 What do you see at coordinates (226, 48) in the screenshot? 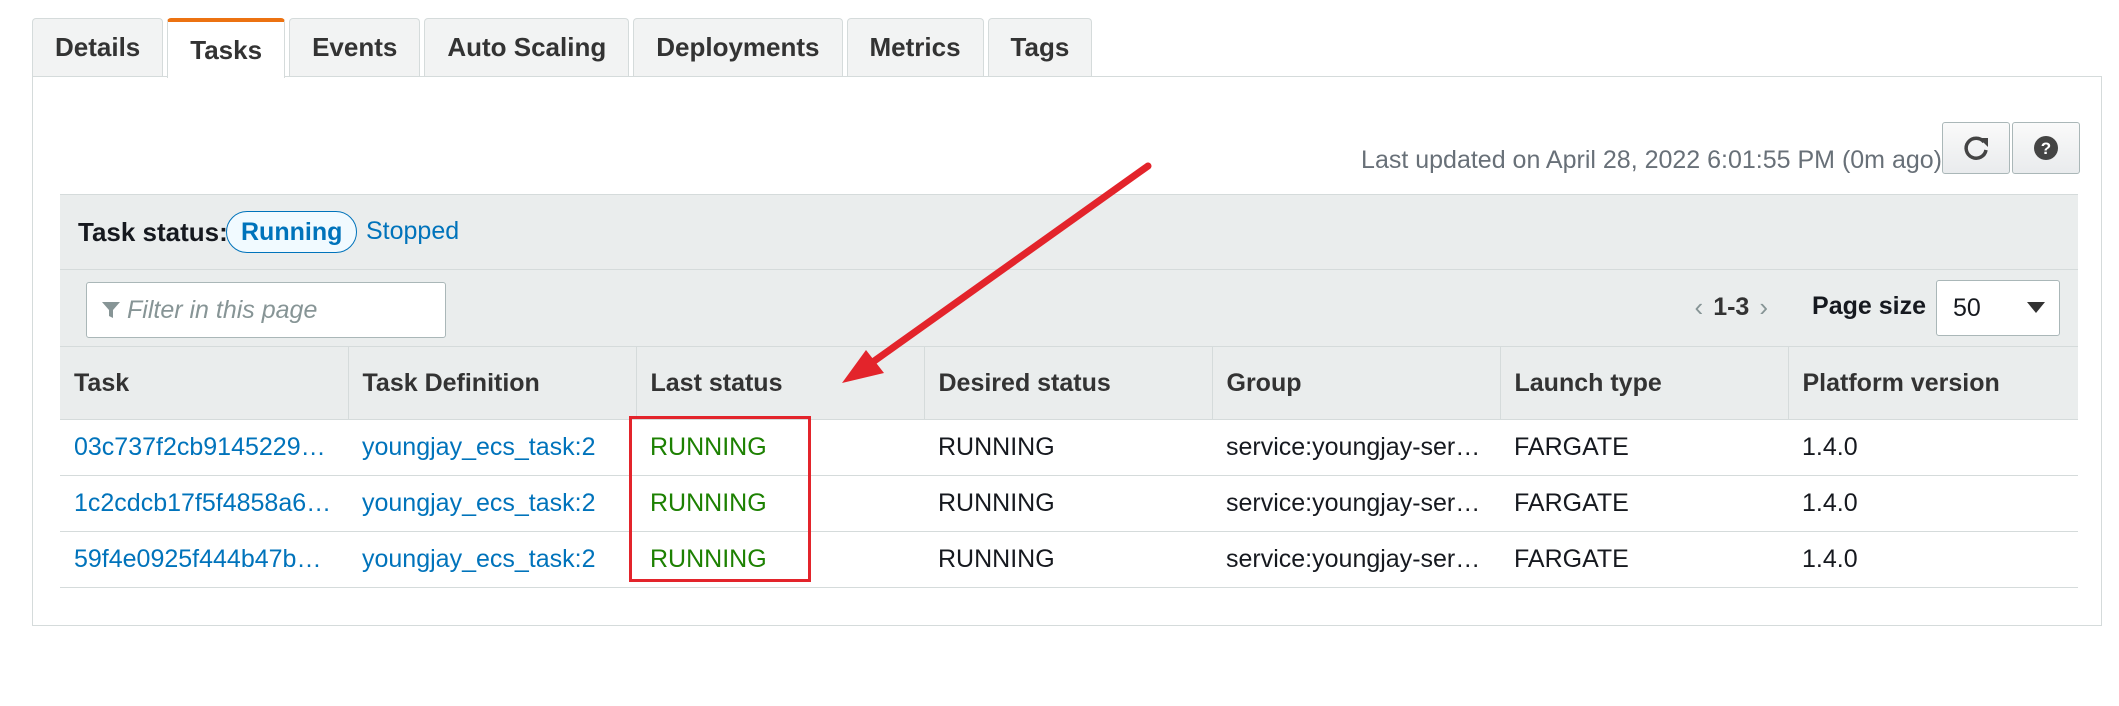
I see `tab-tasks: Tasks` at bounding box center [226, 48].